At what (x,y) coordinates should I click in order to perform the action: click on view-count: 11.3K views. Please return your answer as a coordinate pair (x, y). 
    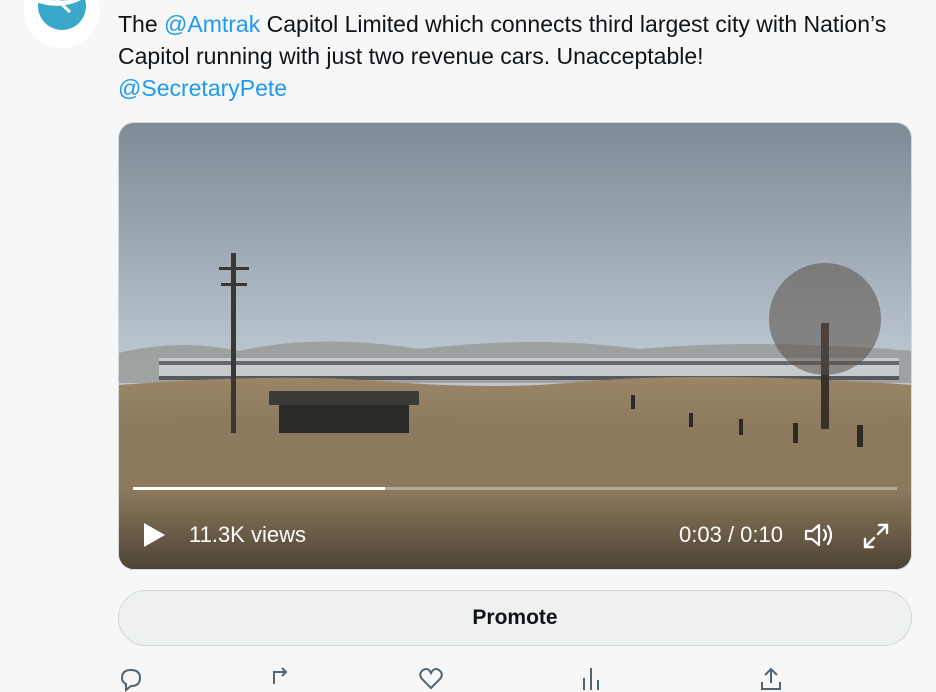
    Looking at the image, I should click on (247, 534).